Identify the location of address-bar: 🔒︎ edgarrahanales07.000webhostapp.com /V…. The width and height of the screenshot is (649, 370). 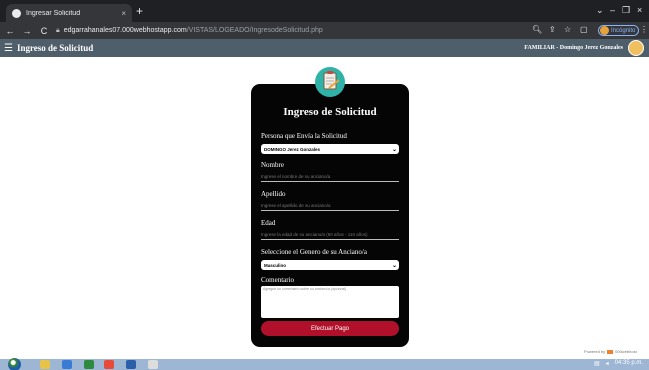
(189, 30).